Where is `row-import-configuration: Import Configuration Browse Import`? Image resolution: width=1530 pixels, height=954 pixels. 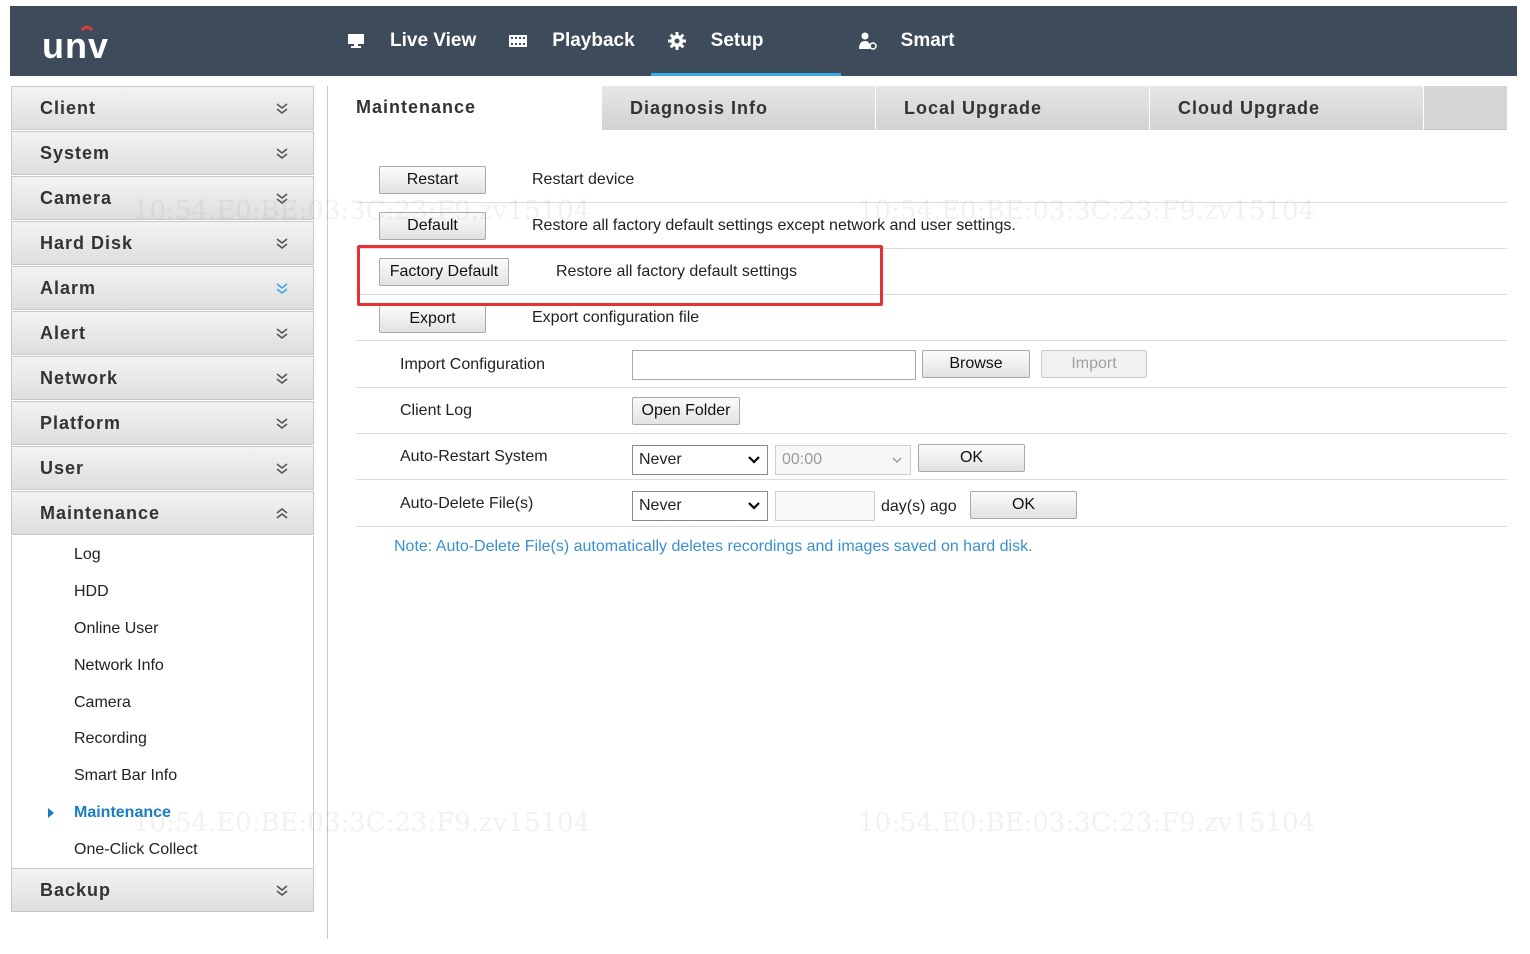
row-import-configuration: Import Configuration Browse Import is located at coordinates (931, 365).